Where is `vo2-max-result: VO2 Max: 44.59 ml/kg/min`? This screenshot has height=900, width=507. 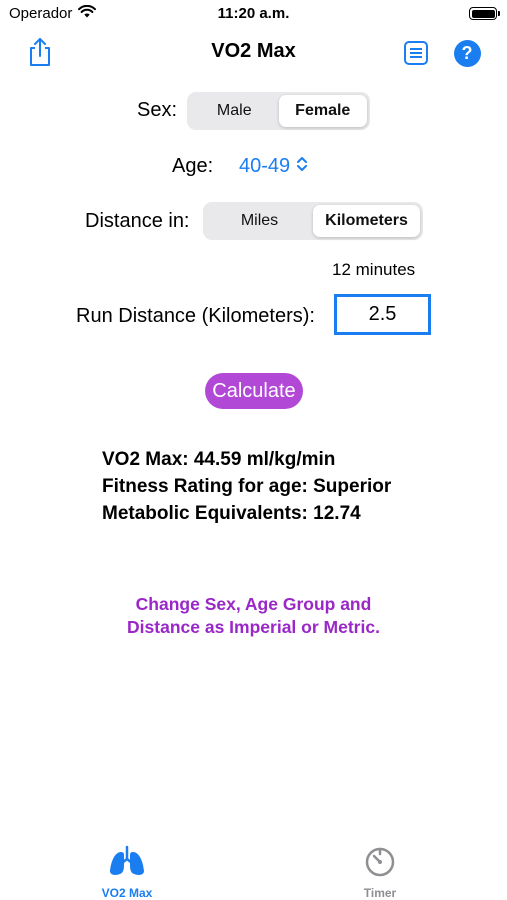 vo2-max-result: VO2 Max: 44.59 ml/kg/min is located at coordinates (219, 459).